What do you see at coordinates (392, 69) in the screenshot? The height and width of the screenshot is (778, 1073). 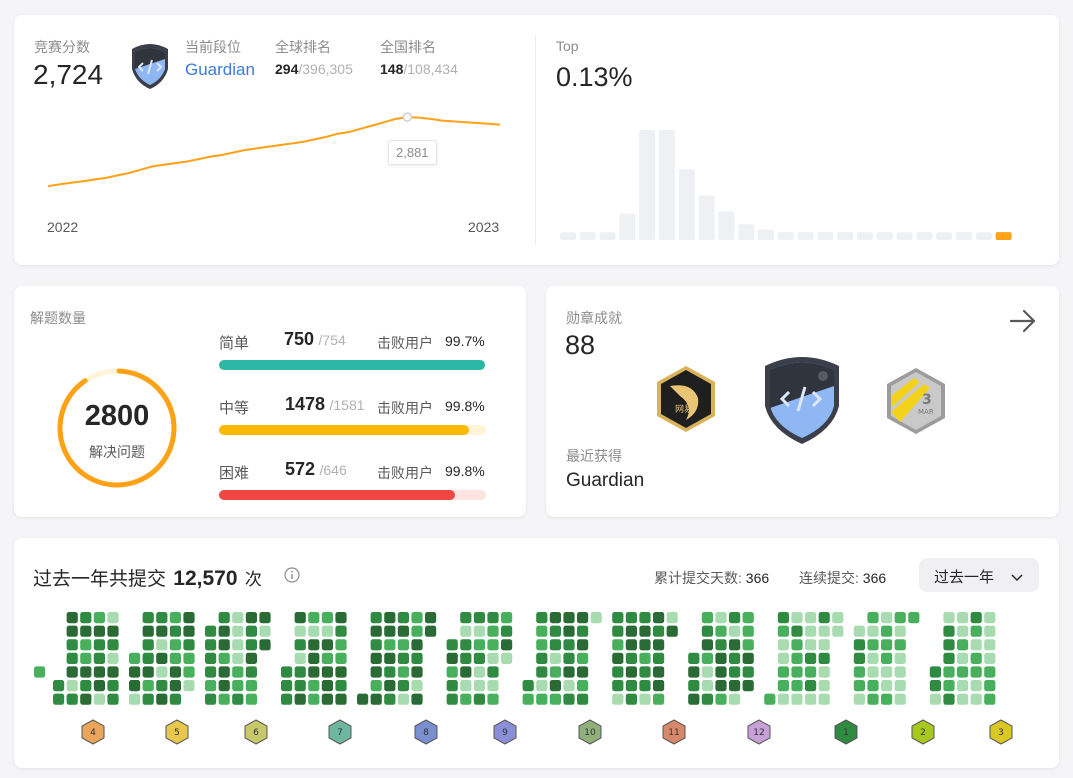 I see `national-rank-value: 148` at bounding box center [392, 69].